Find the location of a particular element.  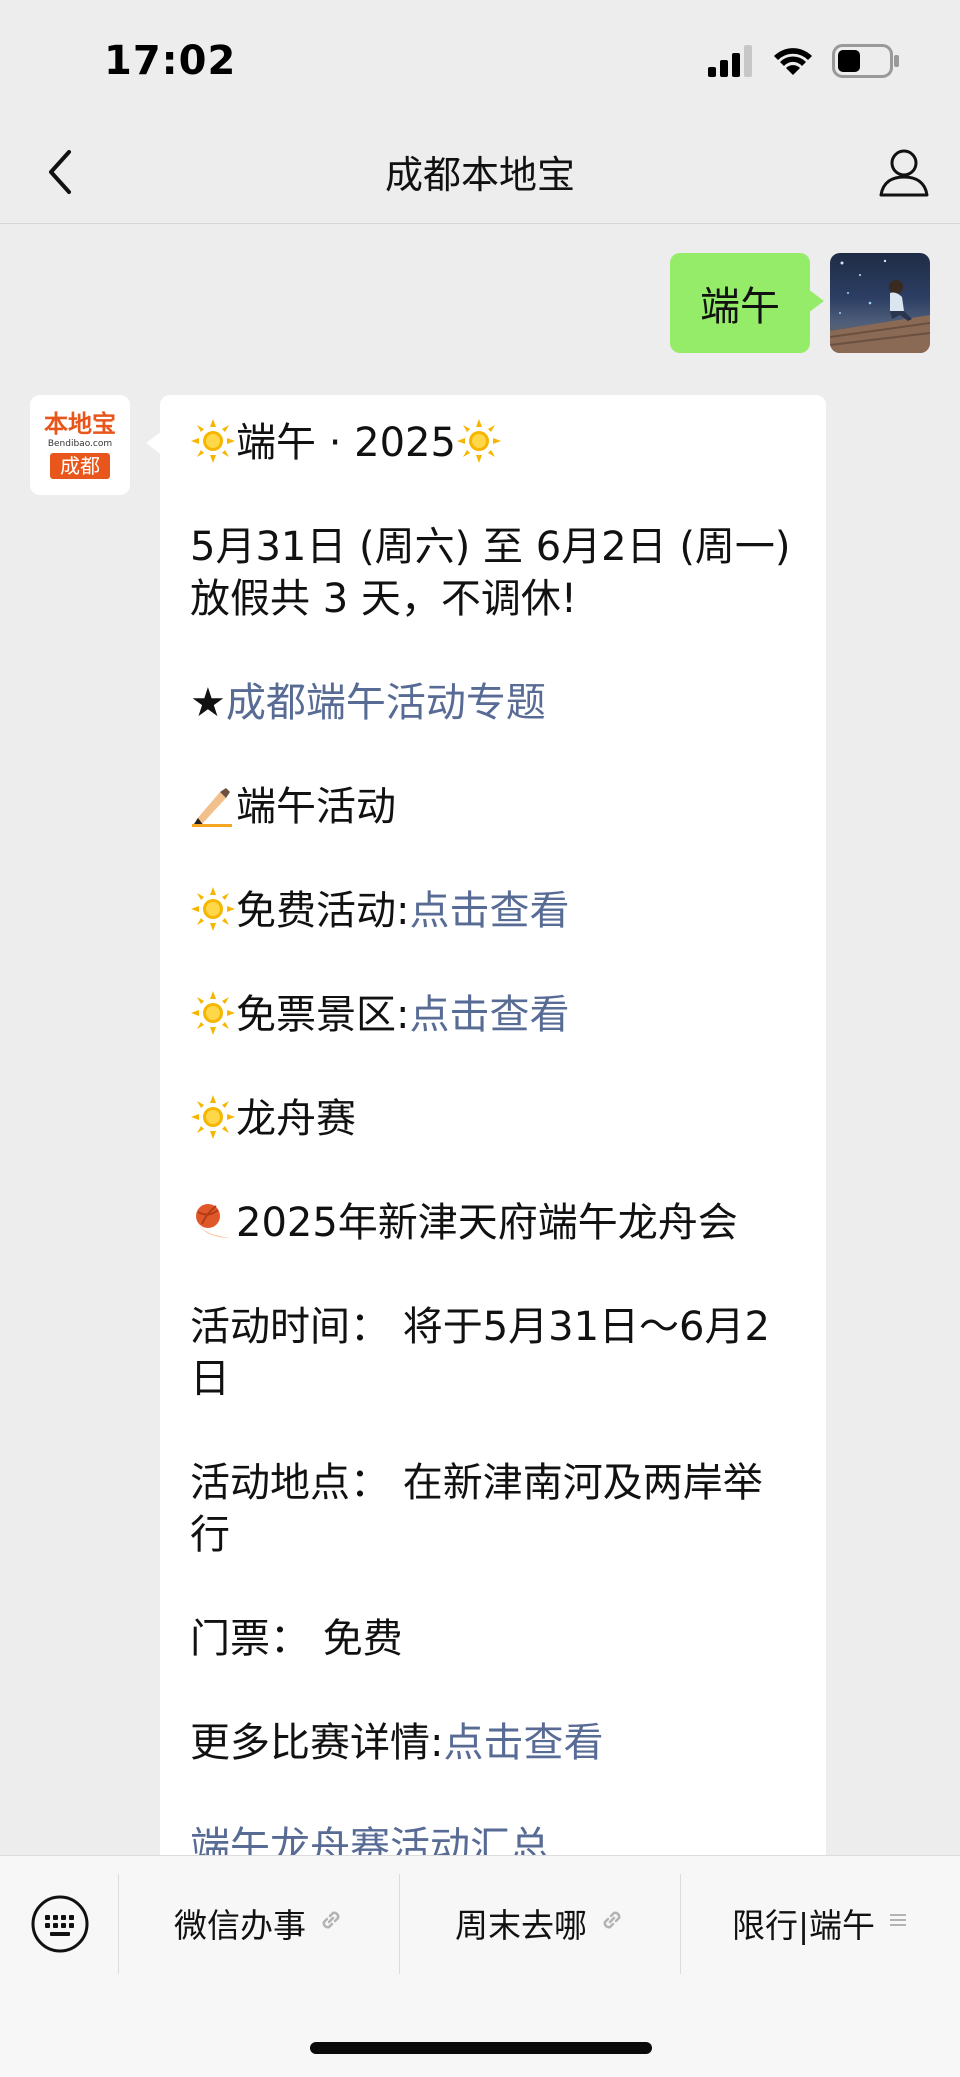

user-icon is located at coordinates (904, 173).